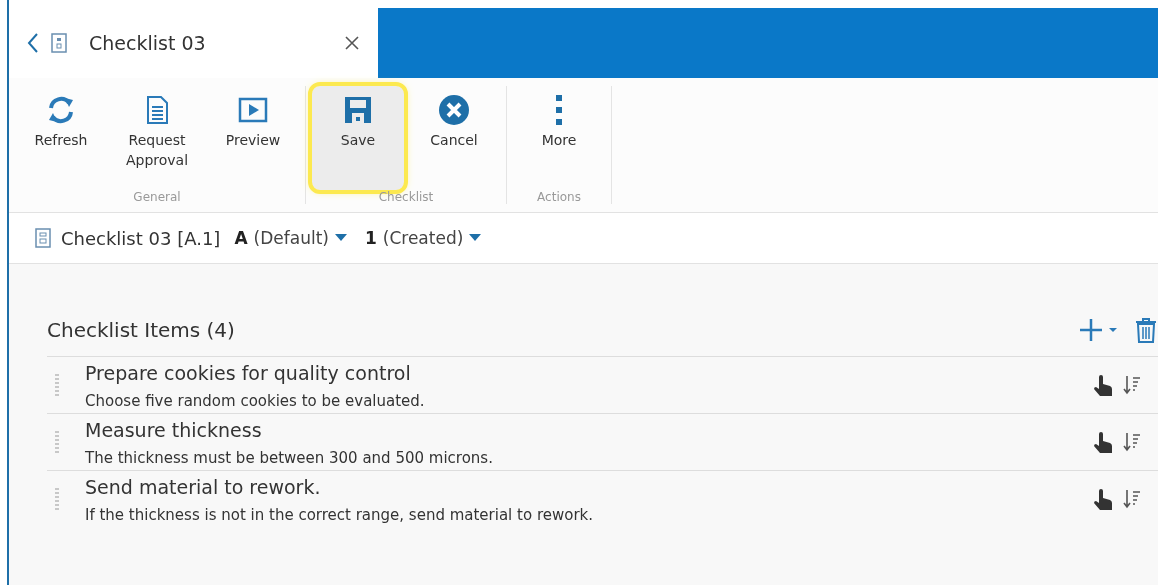  Describe the element at coordinates (248, 373) in the screenshot. I see `item-title: Prepare cookies for quality control` at that location.